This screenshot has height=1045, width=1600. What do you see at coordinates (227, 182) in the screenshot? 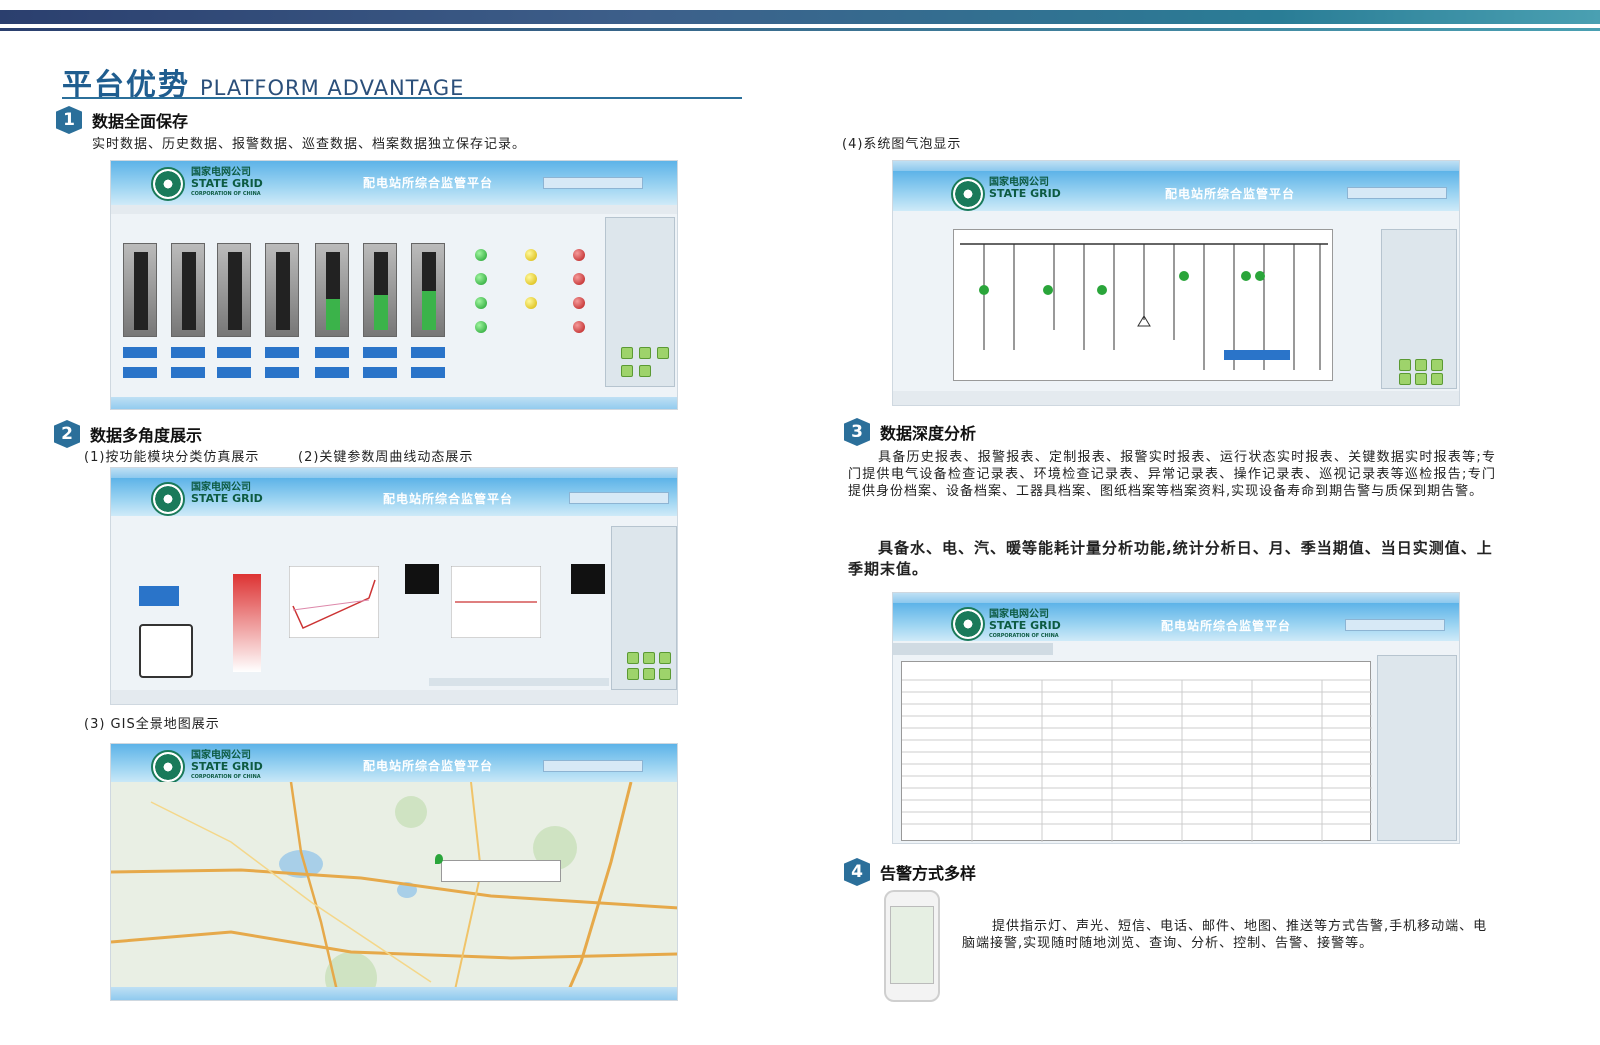
I see `logo-text: 国家电网公司 STATE GRID CORPORATION OF CHINA` at bounding box center [227, 182].